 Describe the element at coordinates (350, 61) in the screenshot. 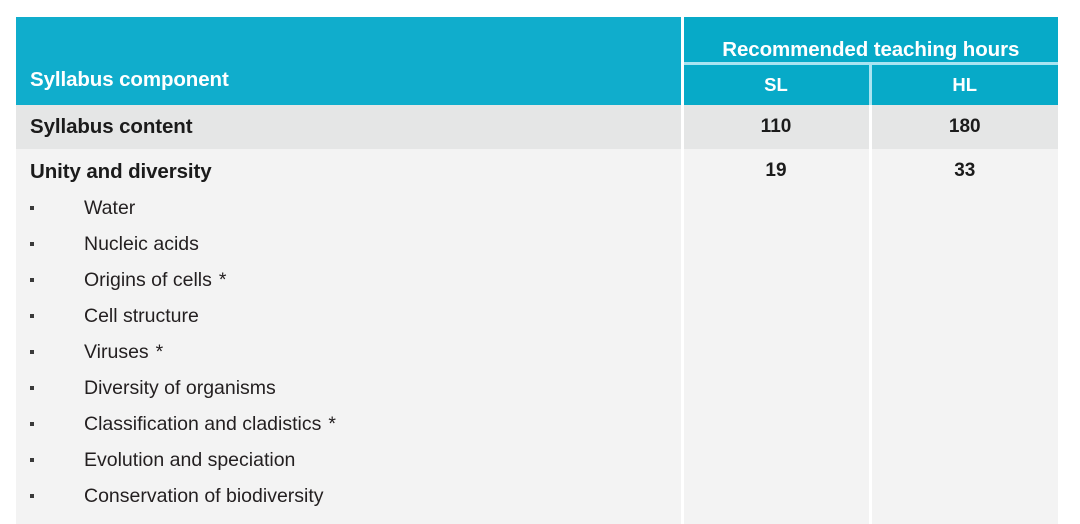

I see `header-syllabus-component: Syllabus component` at that location.